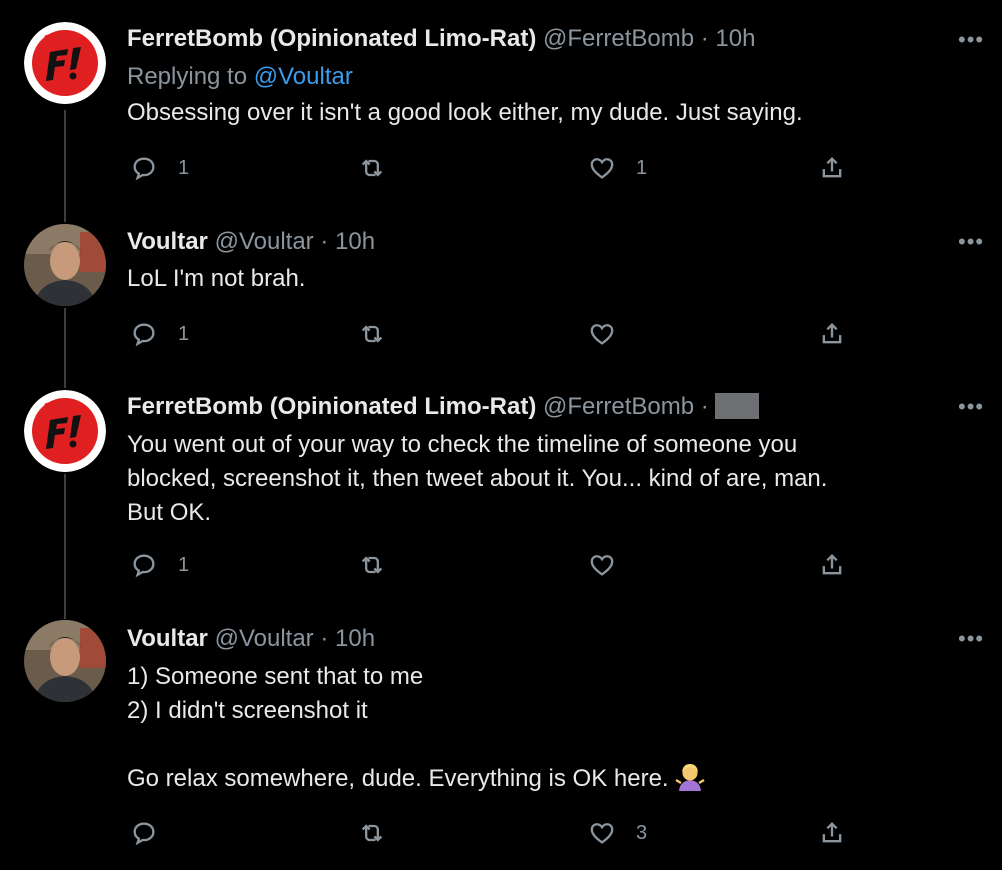 The height and width of the screenshot is (870, 1002). Describe the element at coordinates (303, 76) in the screenshot. I see `mention-link: @Voultar` at that location.